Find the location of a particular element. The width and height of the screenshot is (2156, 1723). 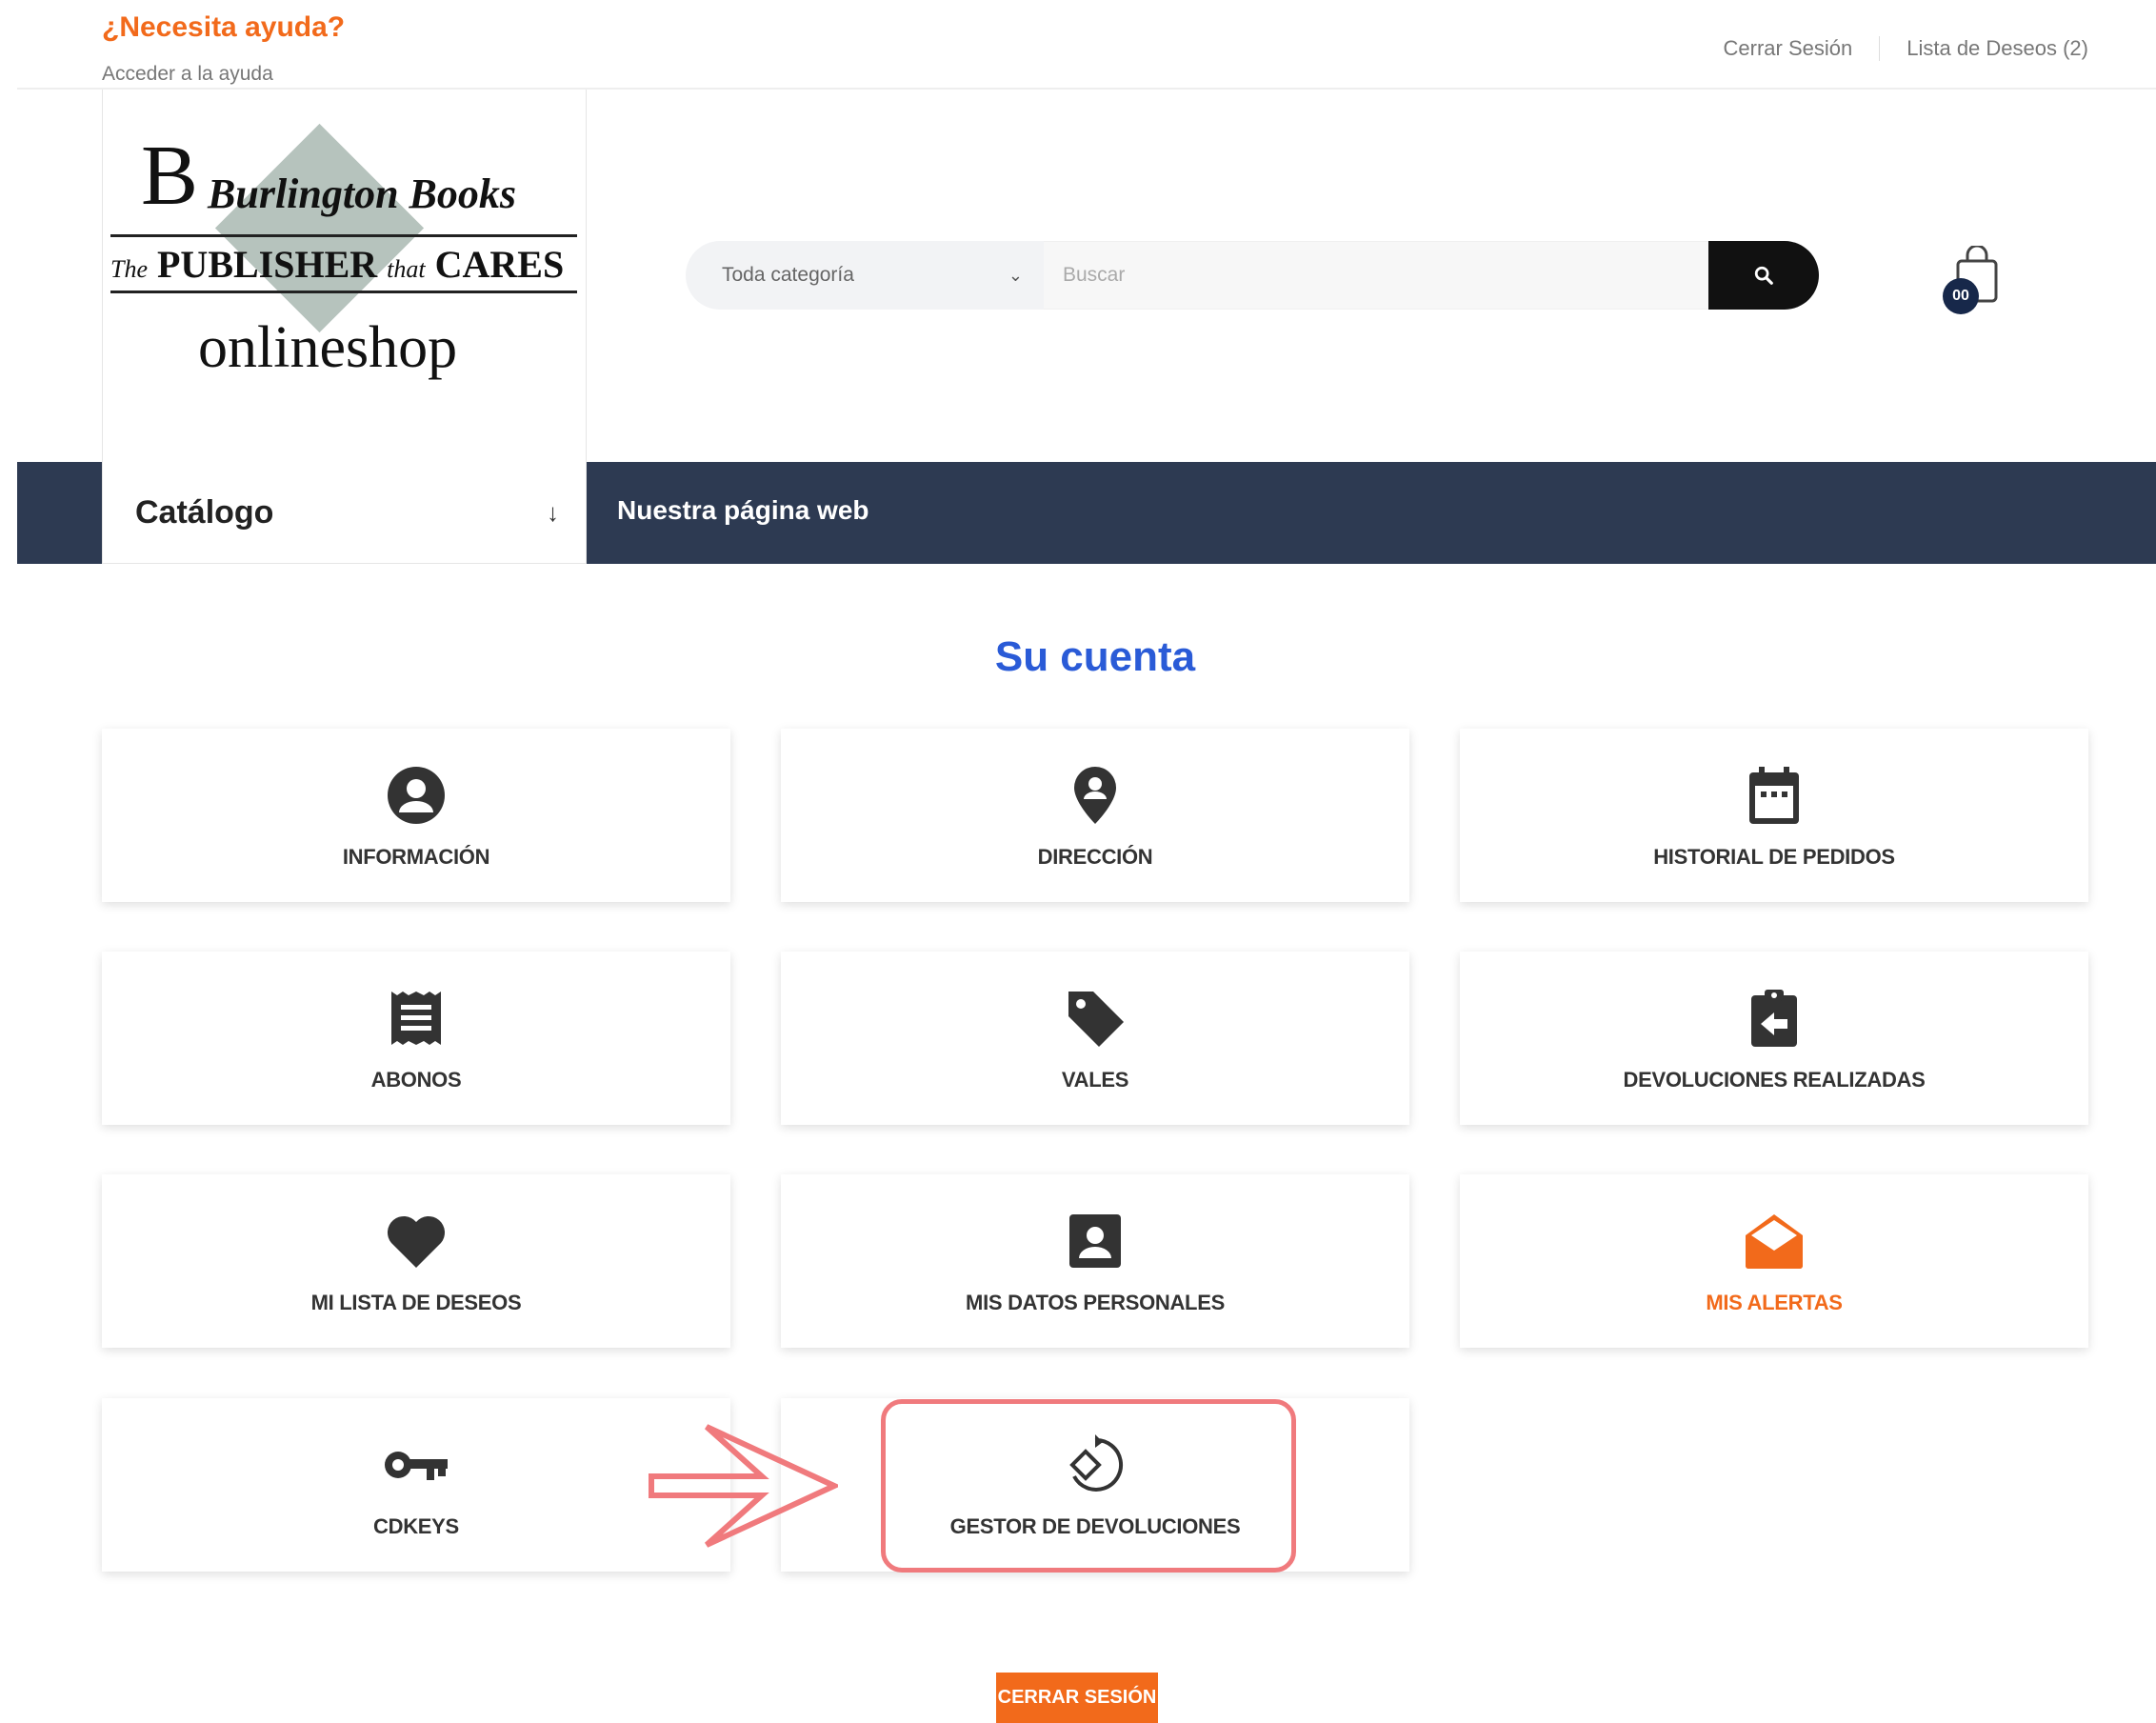

account-card-mis-alertas: MIS ALERTAS is located at coordinates (1774, 1261).